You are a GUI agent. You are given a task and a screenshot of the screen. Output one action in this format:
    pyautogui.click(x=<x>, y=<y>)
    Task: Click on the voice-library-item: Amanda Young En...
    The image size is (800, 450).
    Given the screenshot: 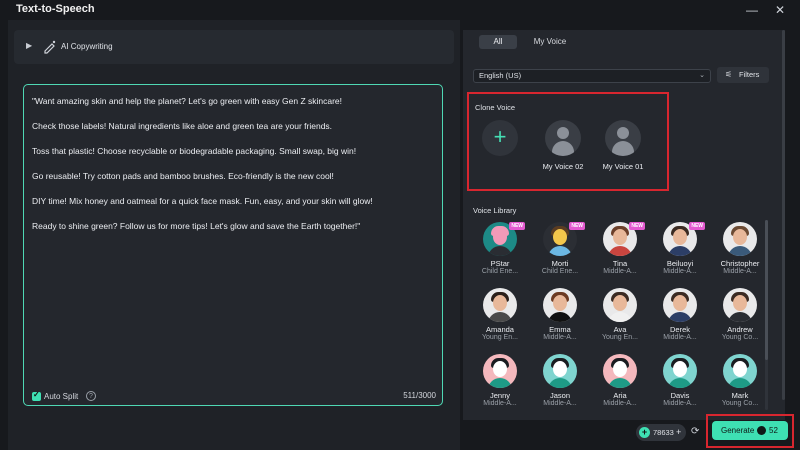 What is the action you would take?
    pyautogui.click(x=500, y=314)
    